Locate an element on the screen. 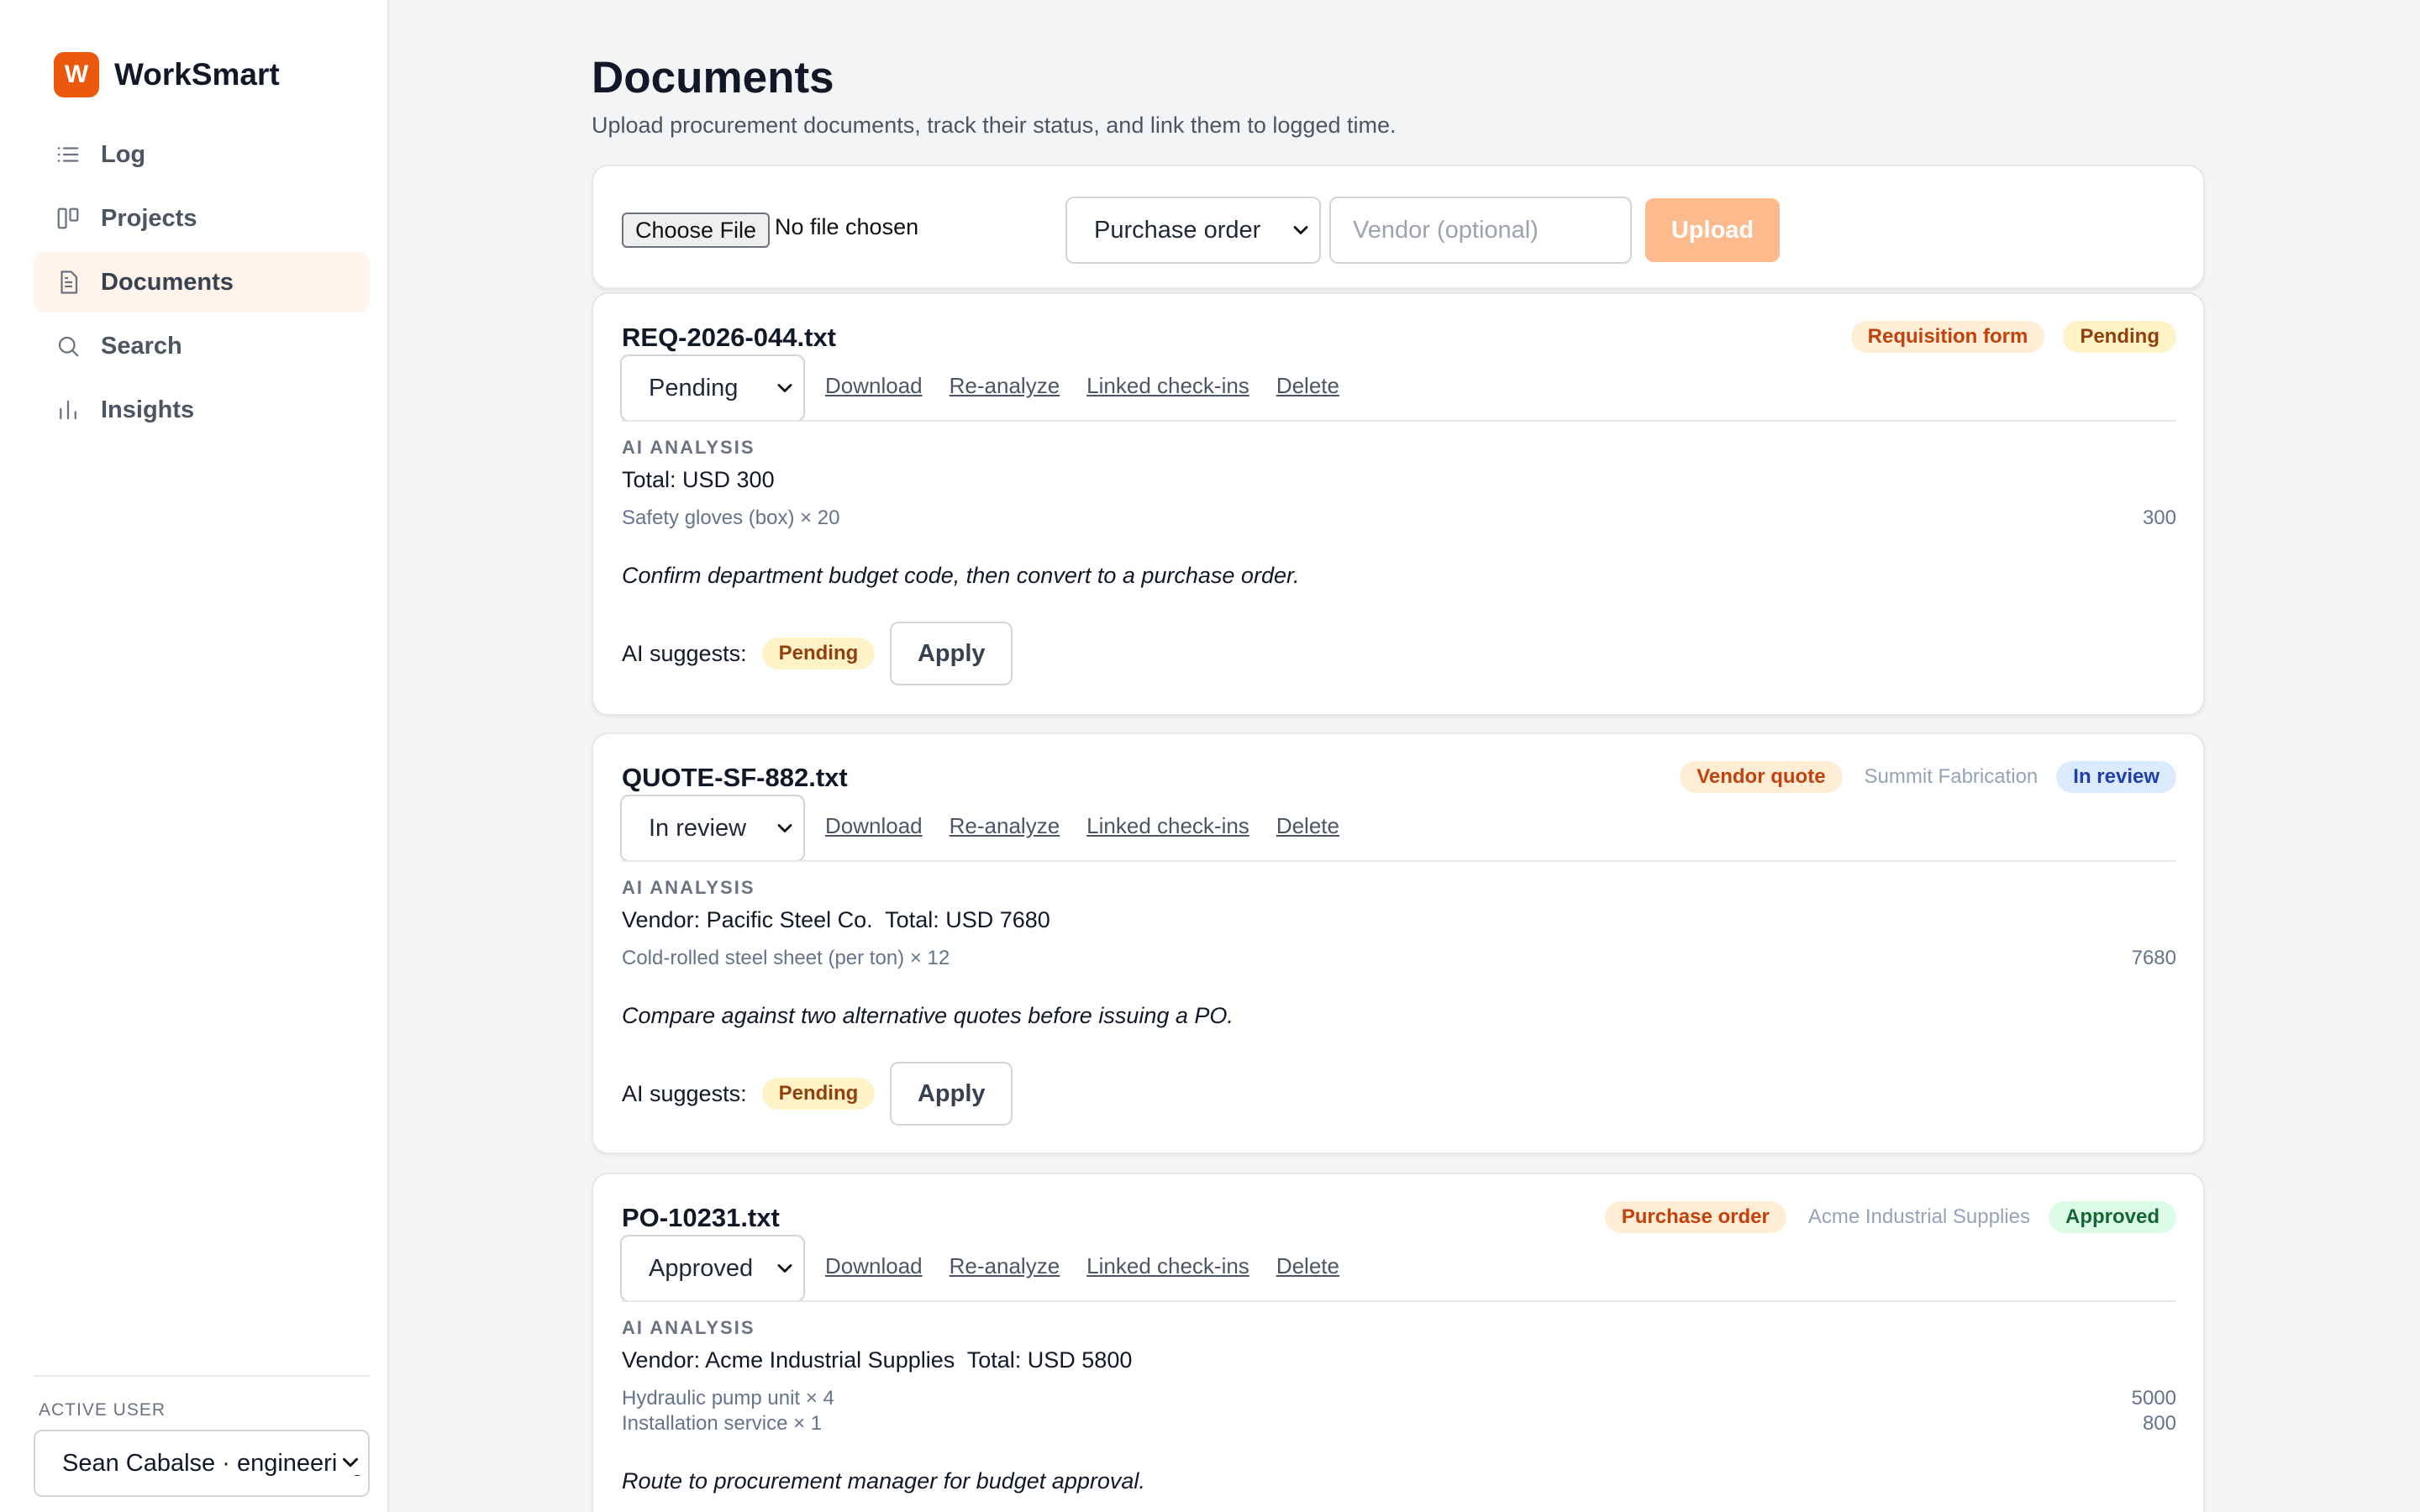  line-item-desc: Installation service × 1 is located at coordinates (722, 1423).